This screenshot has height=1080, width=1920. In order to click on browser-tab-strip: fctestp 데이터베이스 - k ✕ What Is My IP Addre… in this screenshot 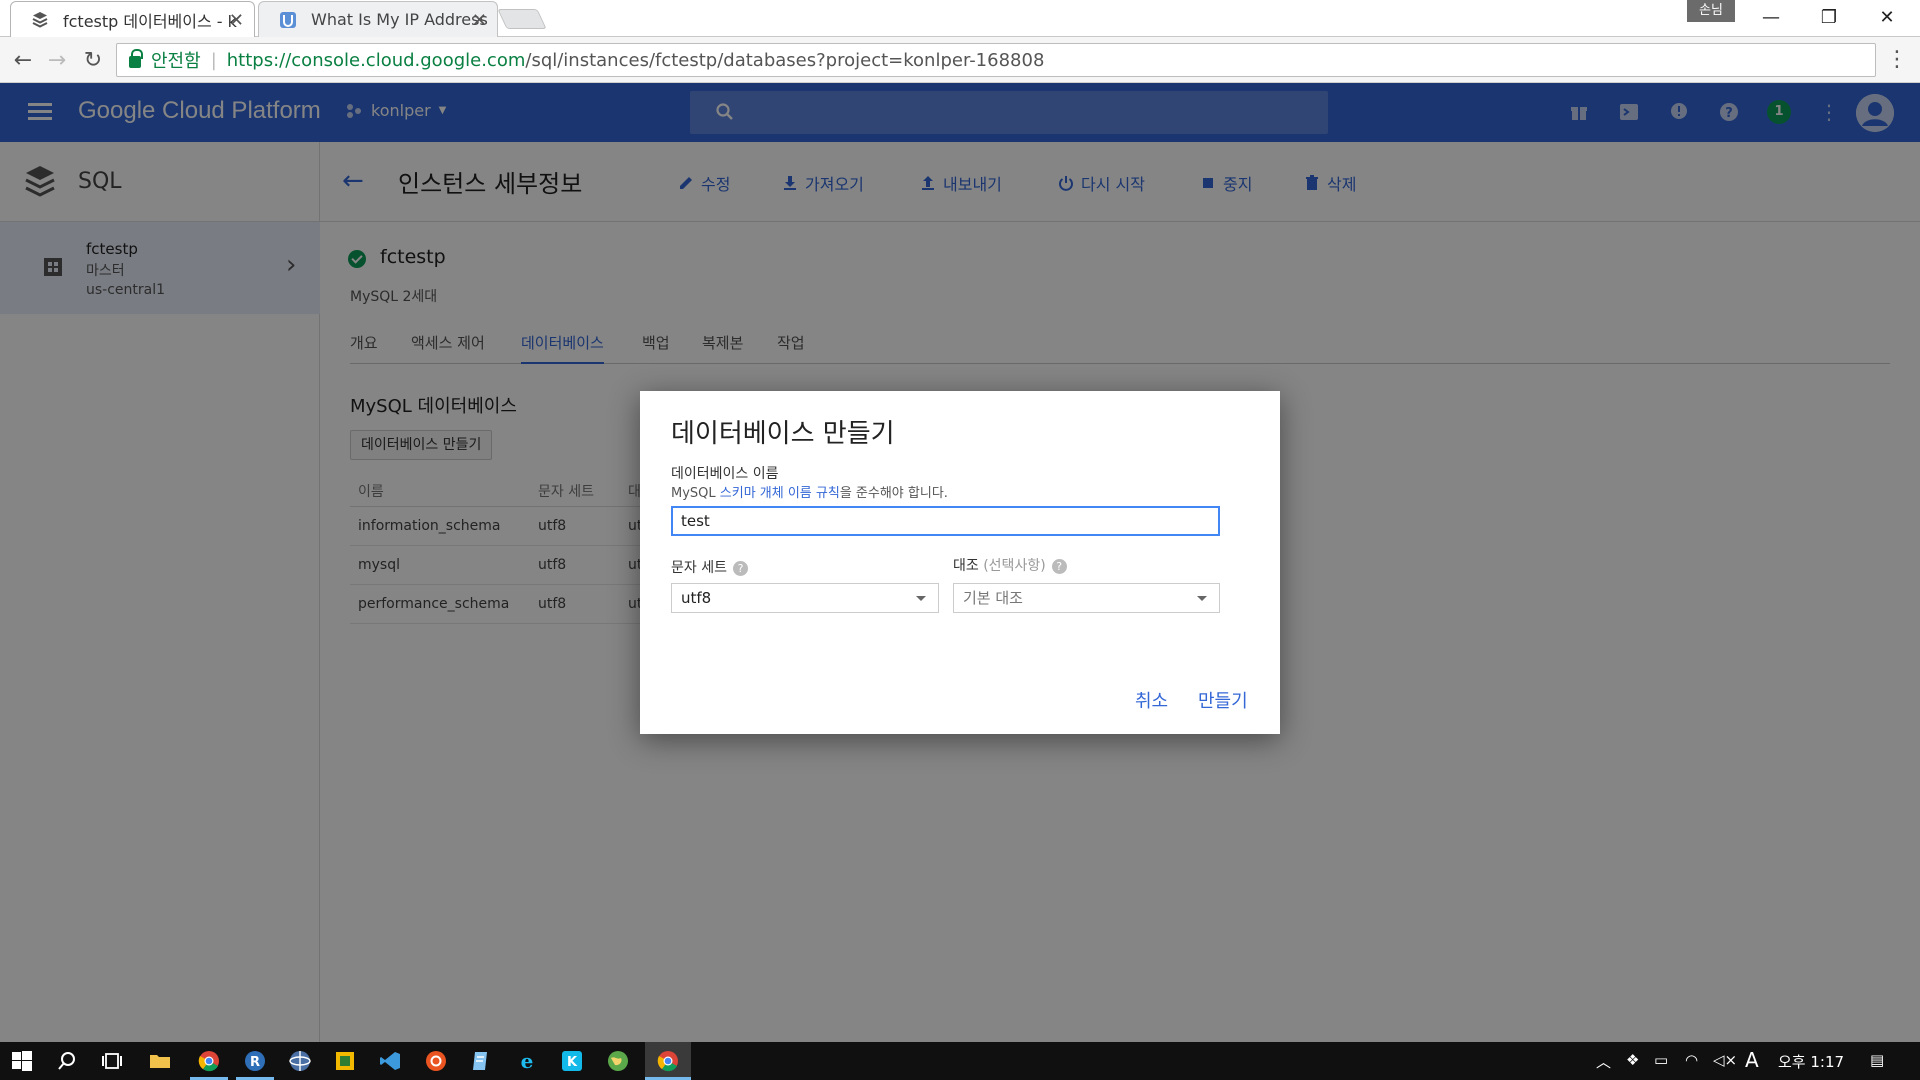, I will do `click(960, 18)`.